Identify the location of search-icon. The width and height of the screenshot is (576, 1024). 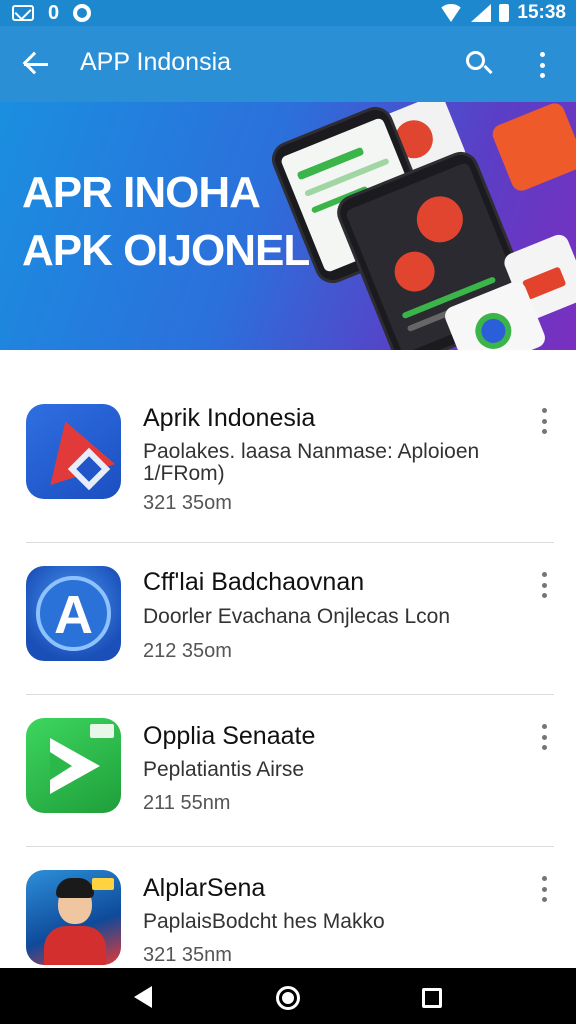
(479, 65).